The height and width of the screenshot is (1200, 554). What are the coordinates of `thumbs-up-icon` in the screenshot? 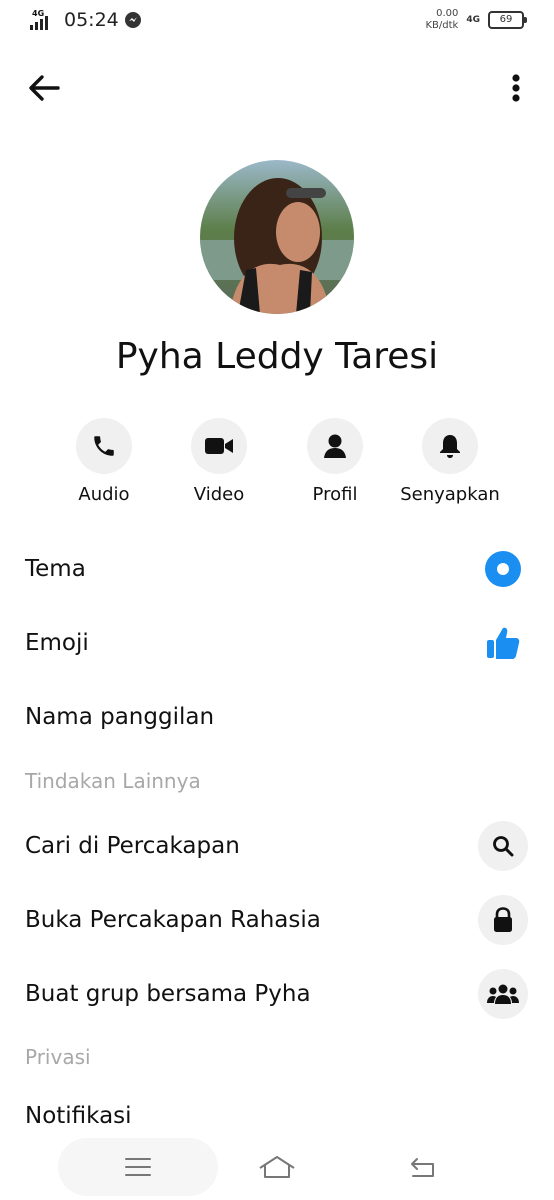 It's located at (503, 643).